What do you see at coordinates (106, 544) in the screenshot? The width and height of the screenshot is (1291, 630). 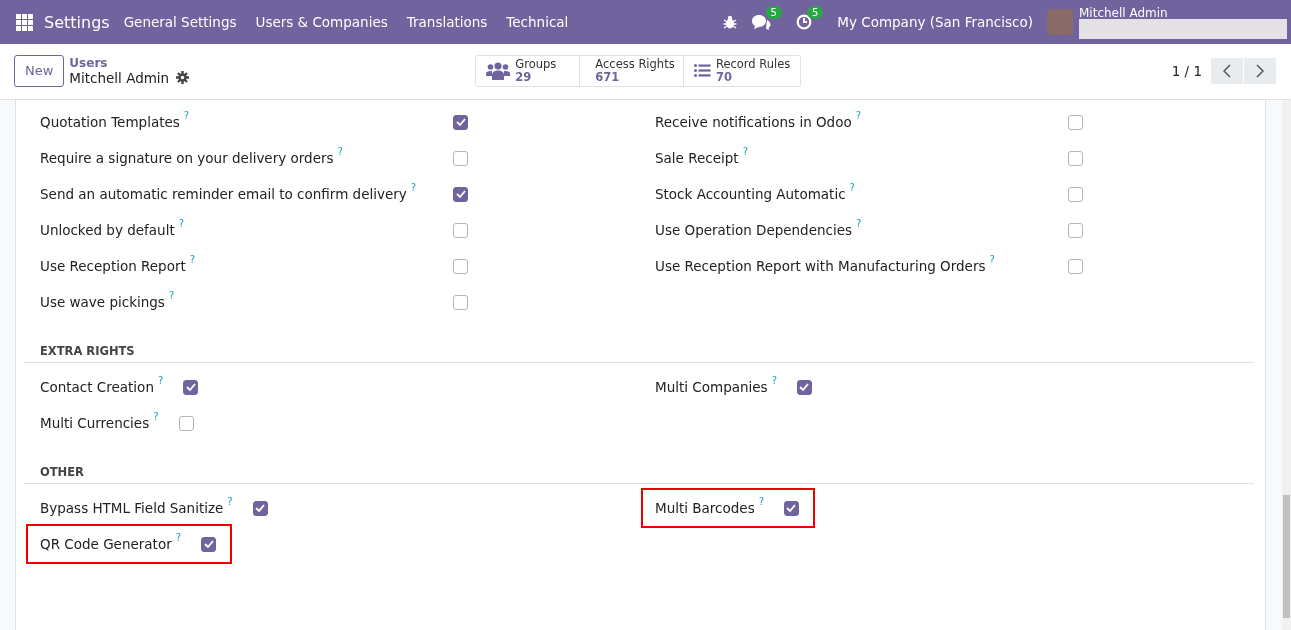 I see `field-label: QR Code Generator` at bounding box center [106, 544].